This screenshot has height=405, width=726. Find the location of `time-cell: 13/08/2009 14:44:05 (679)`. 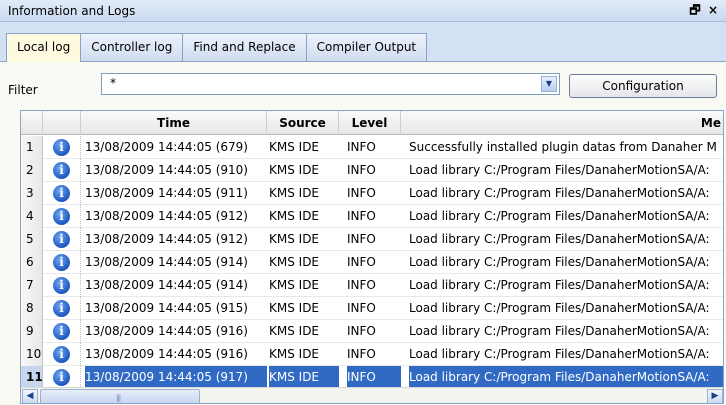

time-cell: 13/08/2009 14:44:05 (679) is located at coordinates (166, 147).